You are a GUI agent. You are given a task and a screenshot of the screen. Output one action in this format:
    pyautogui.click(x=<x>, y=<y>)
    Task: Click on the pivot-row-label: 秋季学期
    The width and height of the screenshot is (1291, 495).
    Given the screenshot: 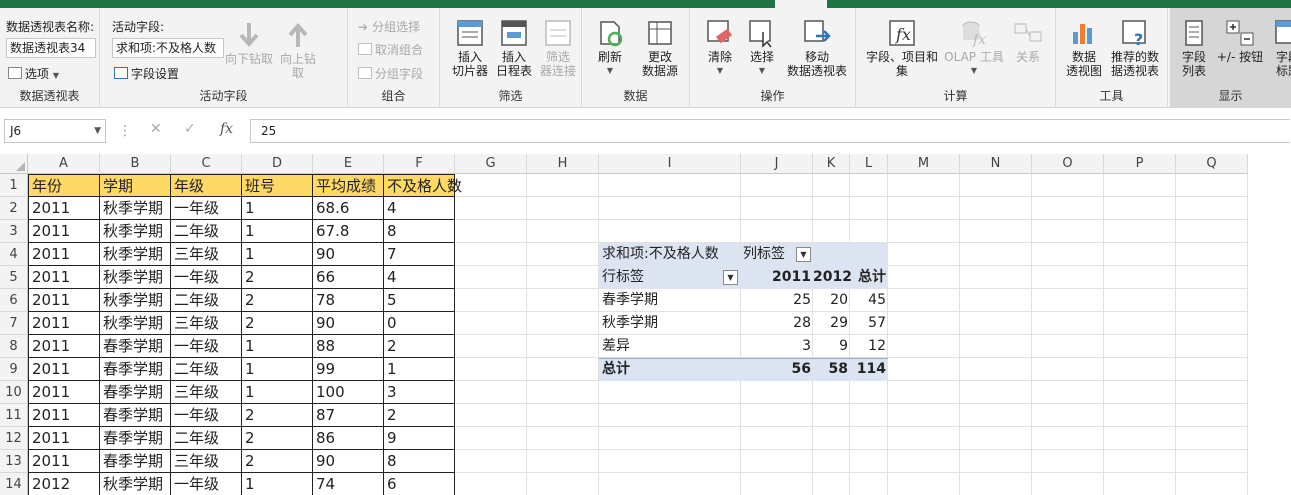 What is the action you would take?
    pyautogui.click(x=667, y=323)
    